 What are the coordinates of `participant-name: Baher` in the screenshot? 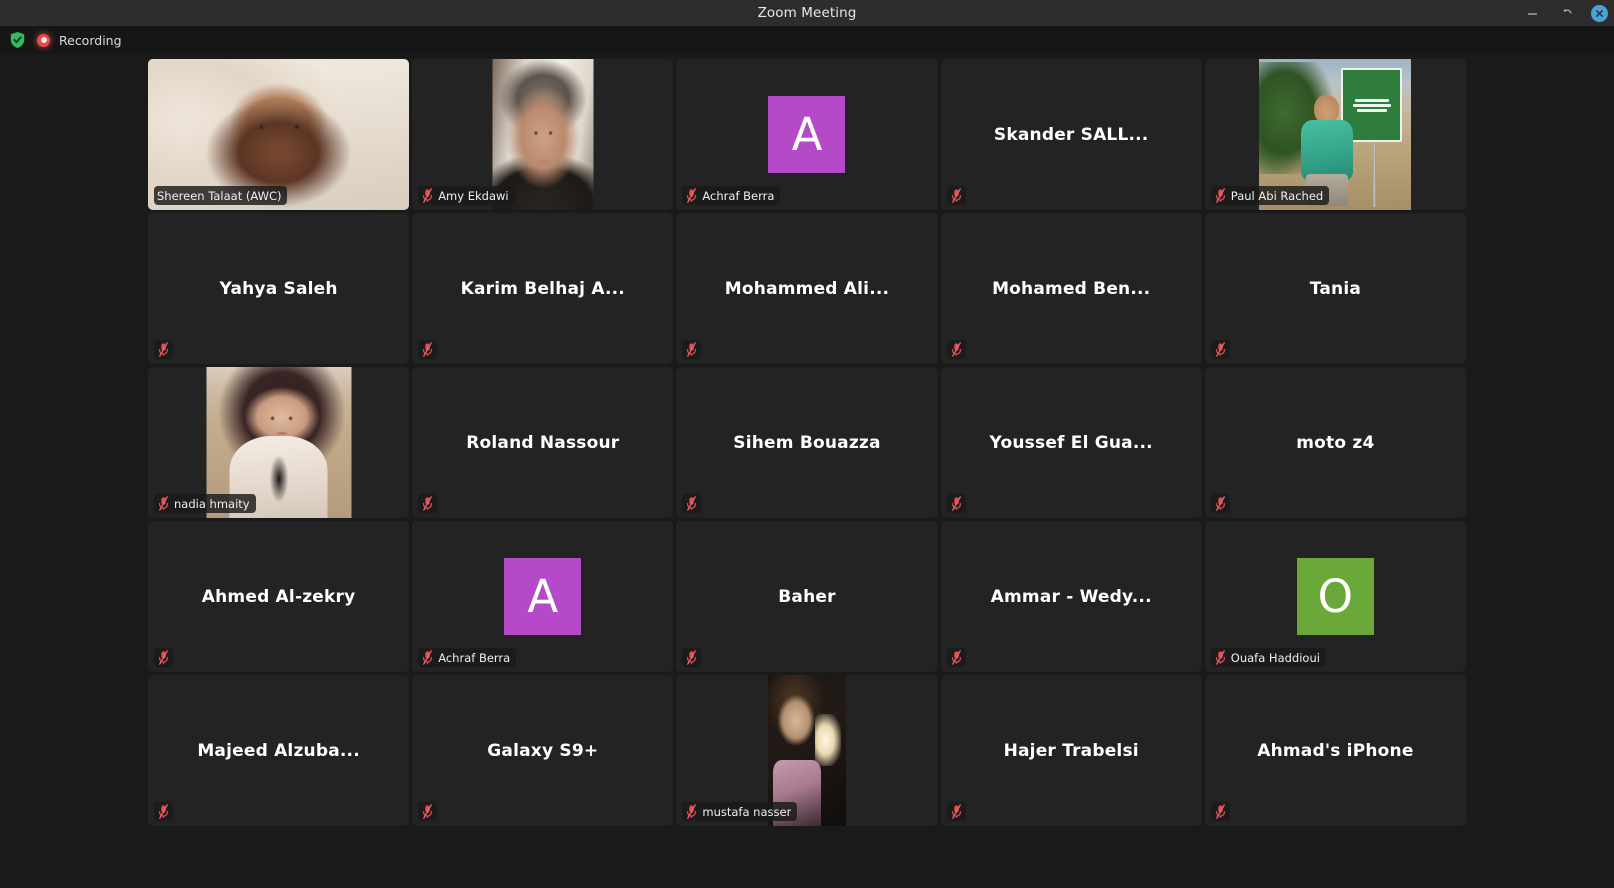 It's located at (807, 596).